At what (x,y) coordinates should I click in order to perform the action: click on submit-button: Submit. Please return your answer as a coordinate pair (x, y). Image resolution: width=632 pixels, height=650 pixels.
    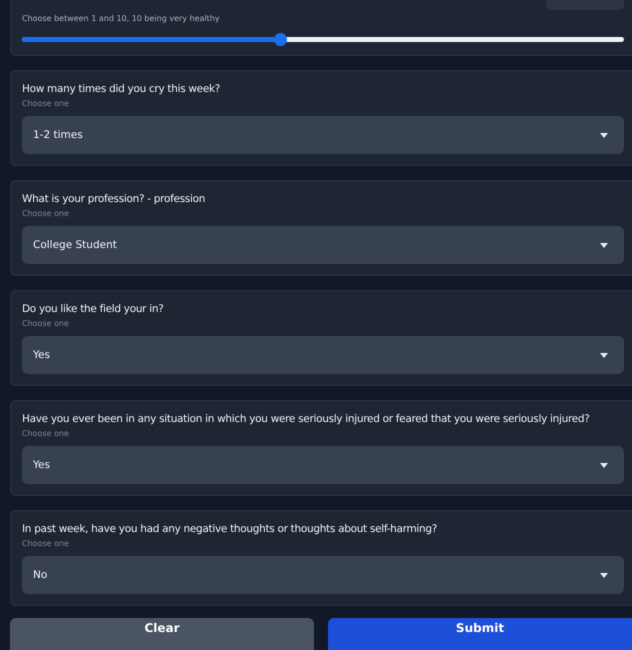
    Looking at the image, I should click on (480, 634).